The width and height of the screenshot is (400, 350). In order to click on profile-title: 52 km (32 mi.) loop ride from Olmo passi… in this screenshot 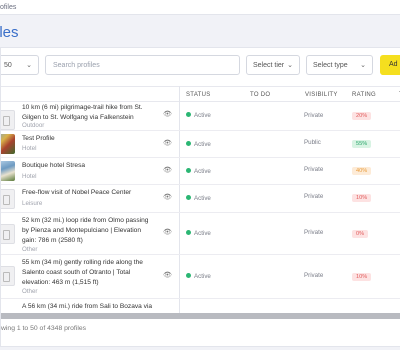, I will do `click(89, 231)`.